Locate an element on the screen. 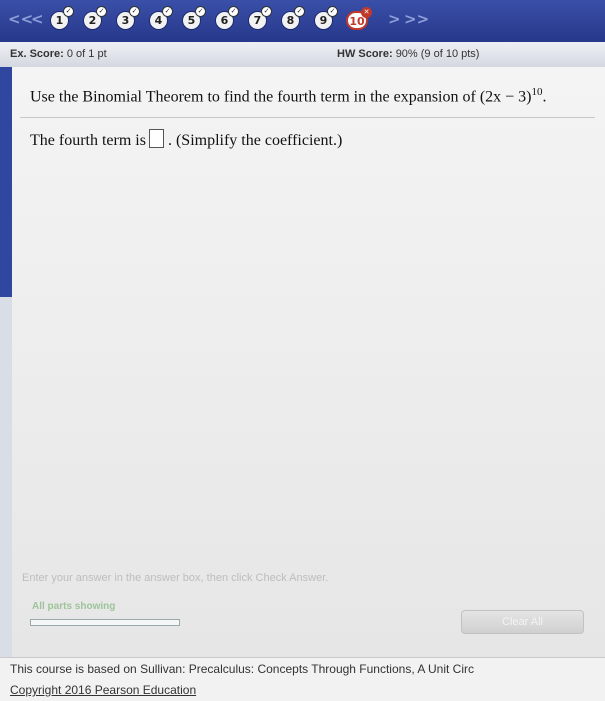  copyright-link: Copyright 2016 Pearson Education is located at coordinates (103, 690).